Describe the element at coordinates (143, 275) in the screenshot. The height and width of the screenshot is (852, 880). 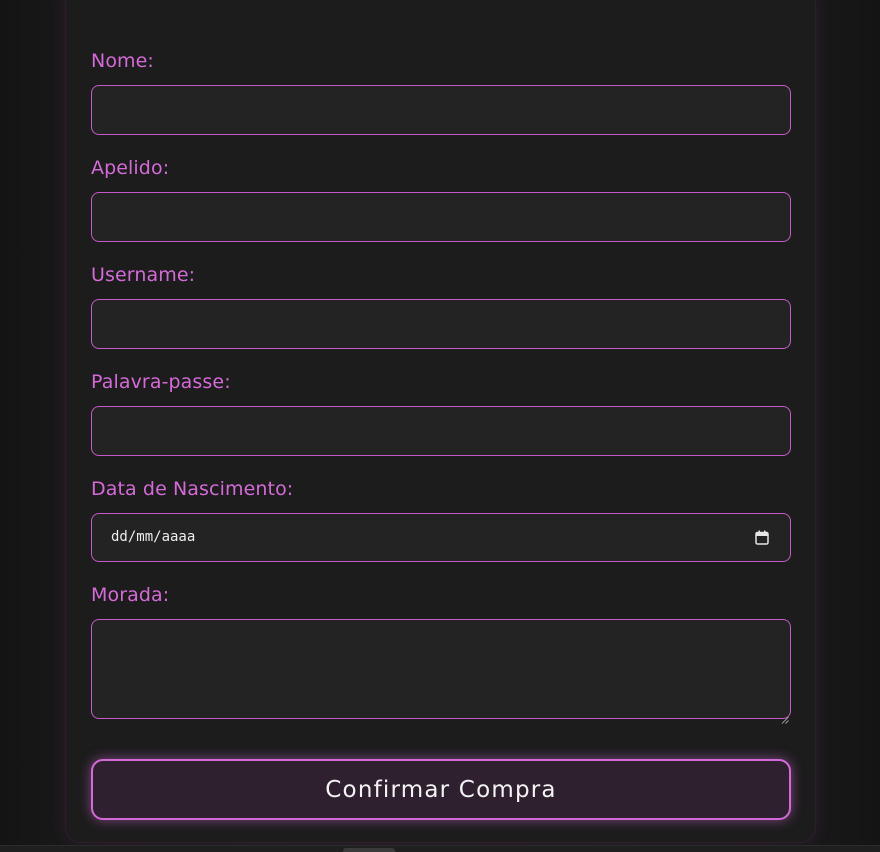
I see `username-label: Username:` at that location.